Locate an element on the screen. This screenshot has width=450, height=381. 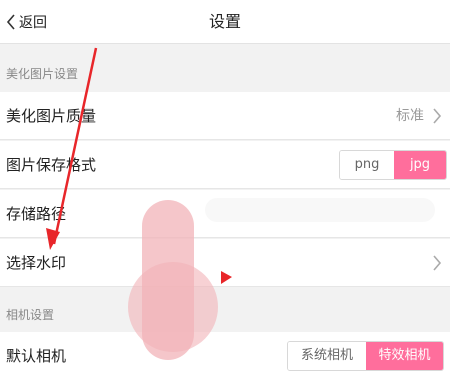
pointer-arrow-icon is located at coordinates (226, 277).